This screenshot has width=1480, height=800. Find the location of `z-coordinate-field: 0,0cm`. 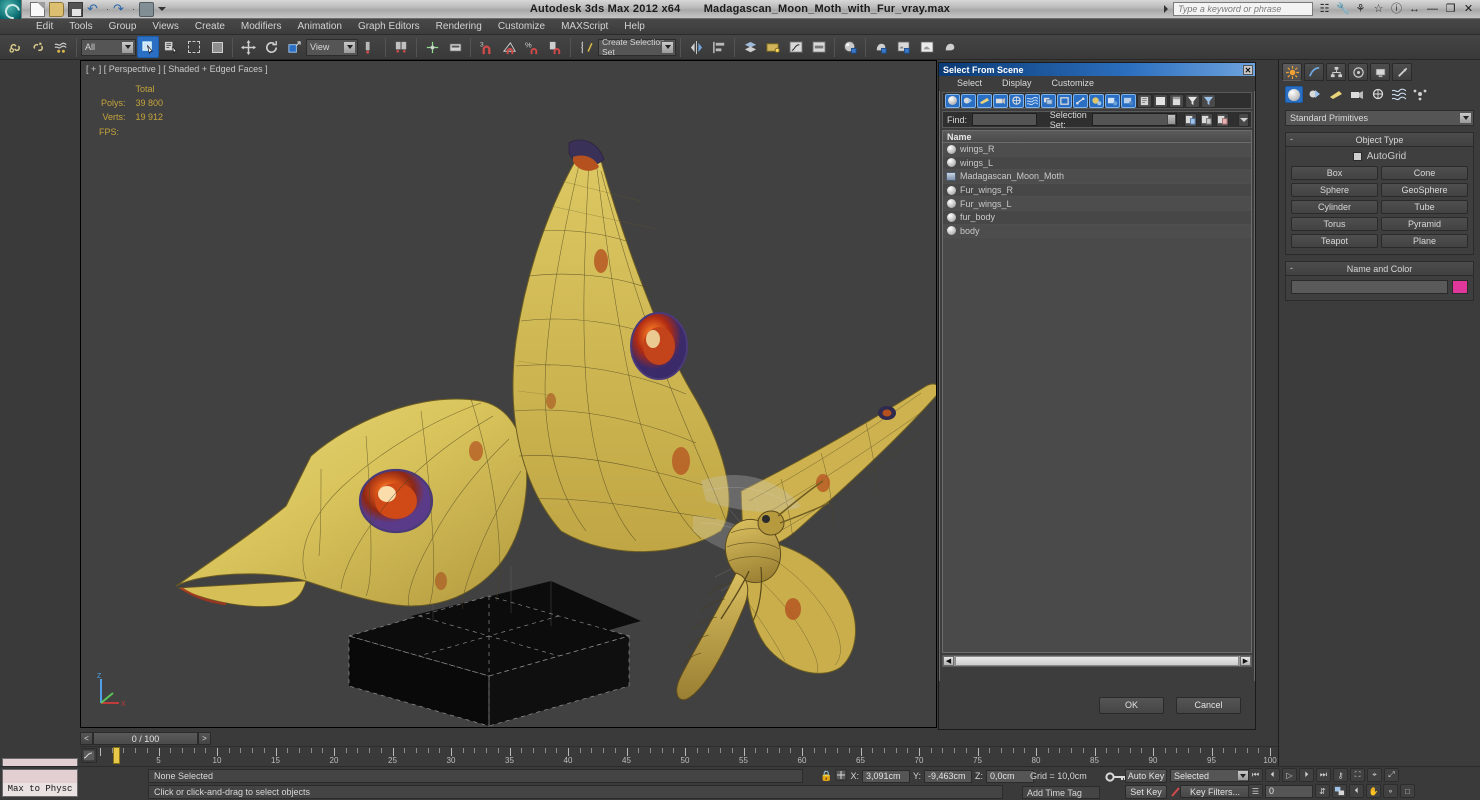

z-coordinate-field: 0,0cm is located at coordinates (1009, 776).